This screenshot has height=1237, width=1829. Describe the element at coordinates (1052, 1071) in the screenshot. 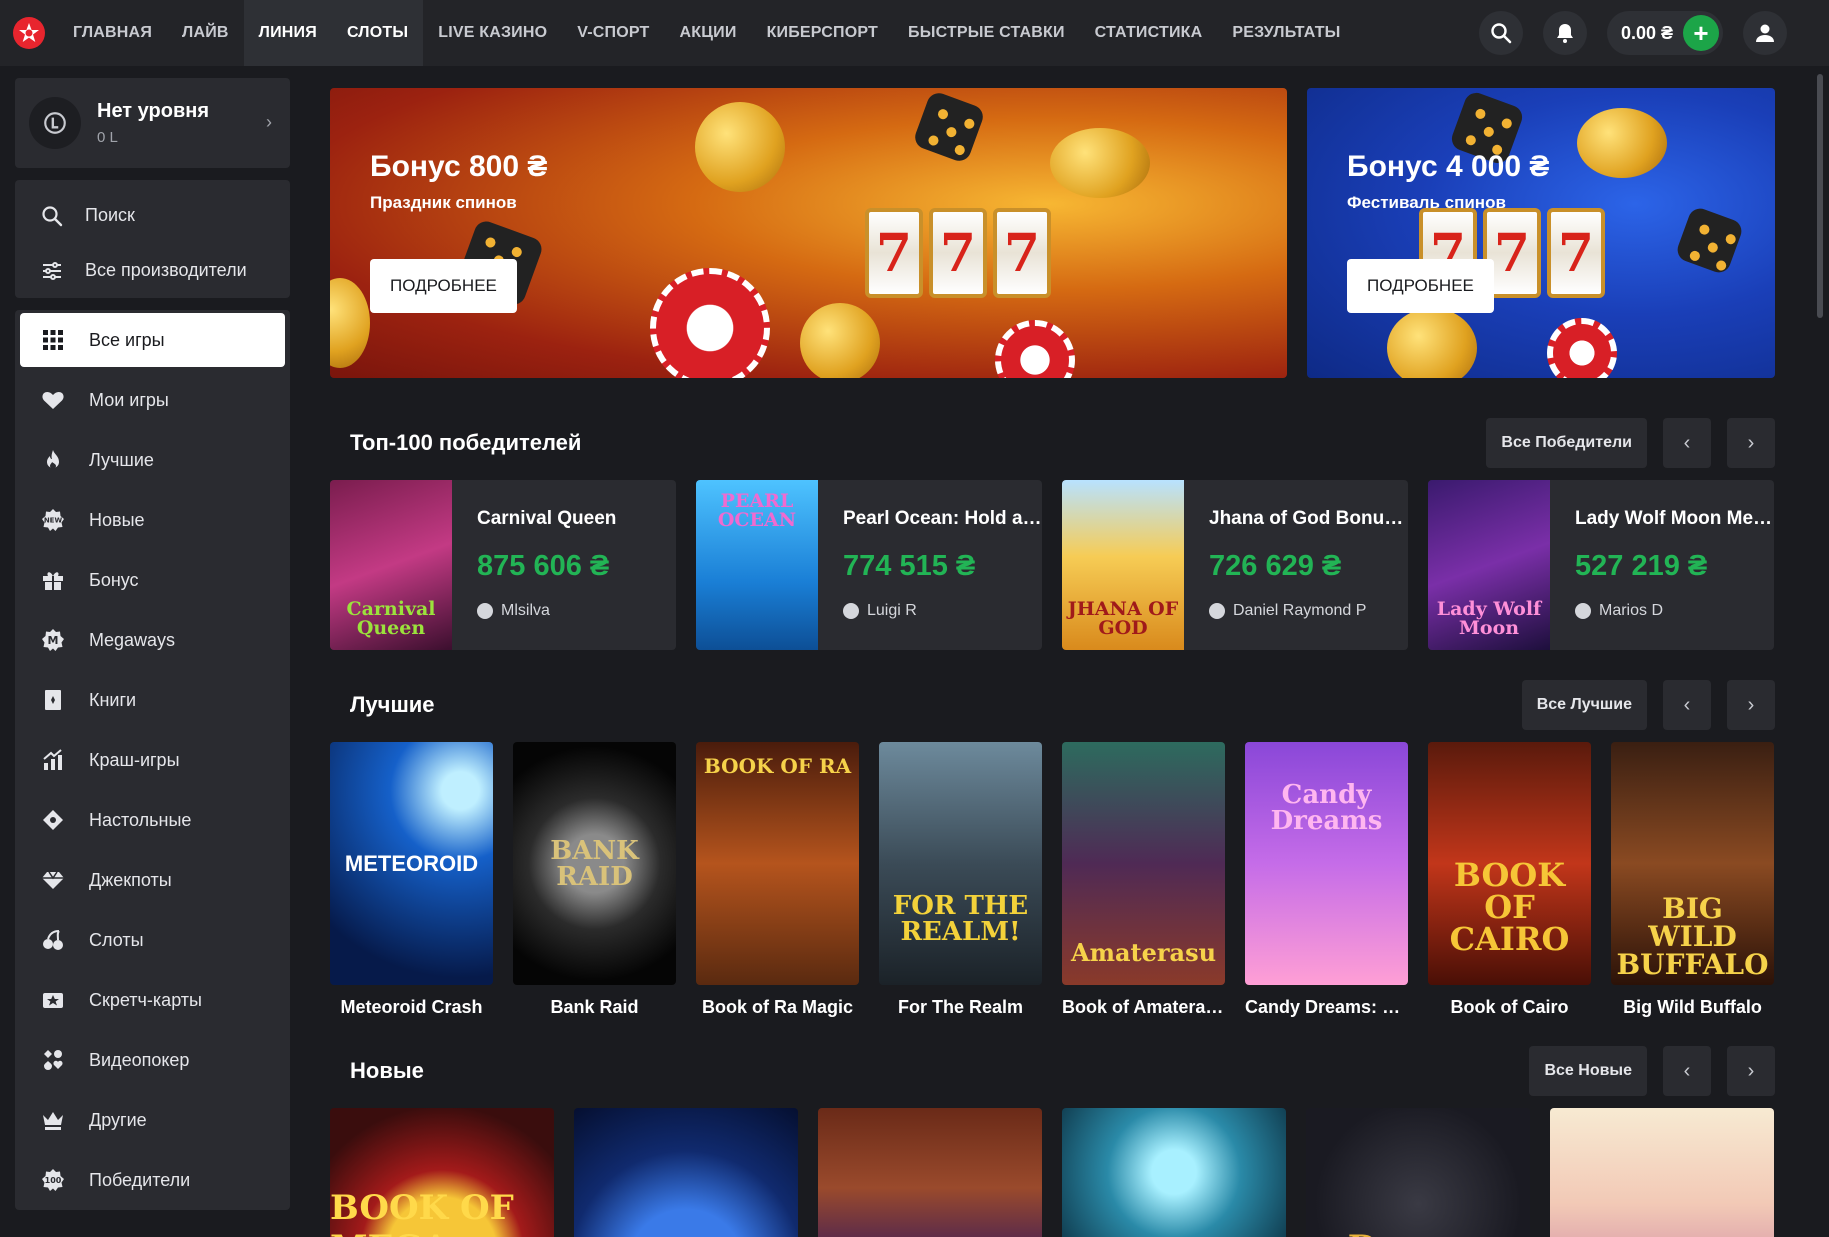

I see `new-header: Новые Все Новые ‹ ›` at that location.